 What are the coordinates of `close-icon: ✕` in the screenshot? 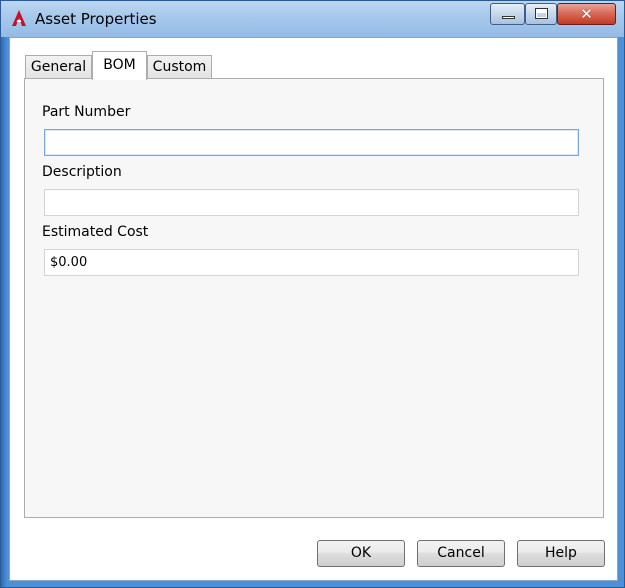 It's located at (586, 14).